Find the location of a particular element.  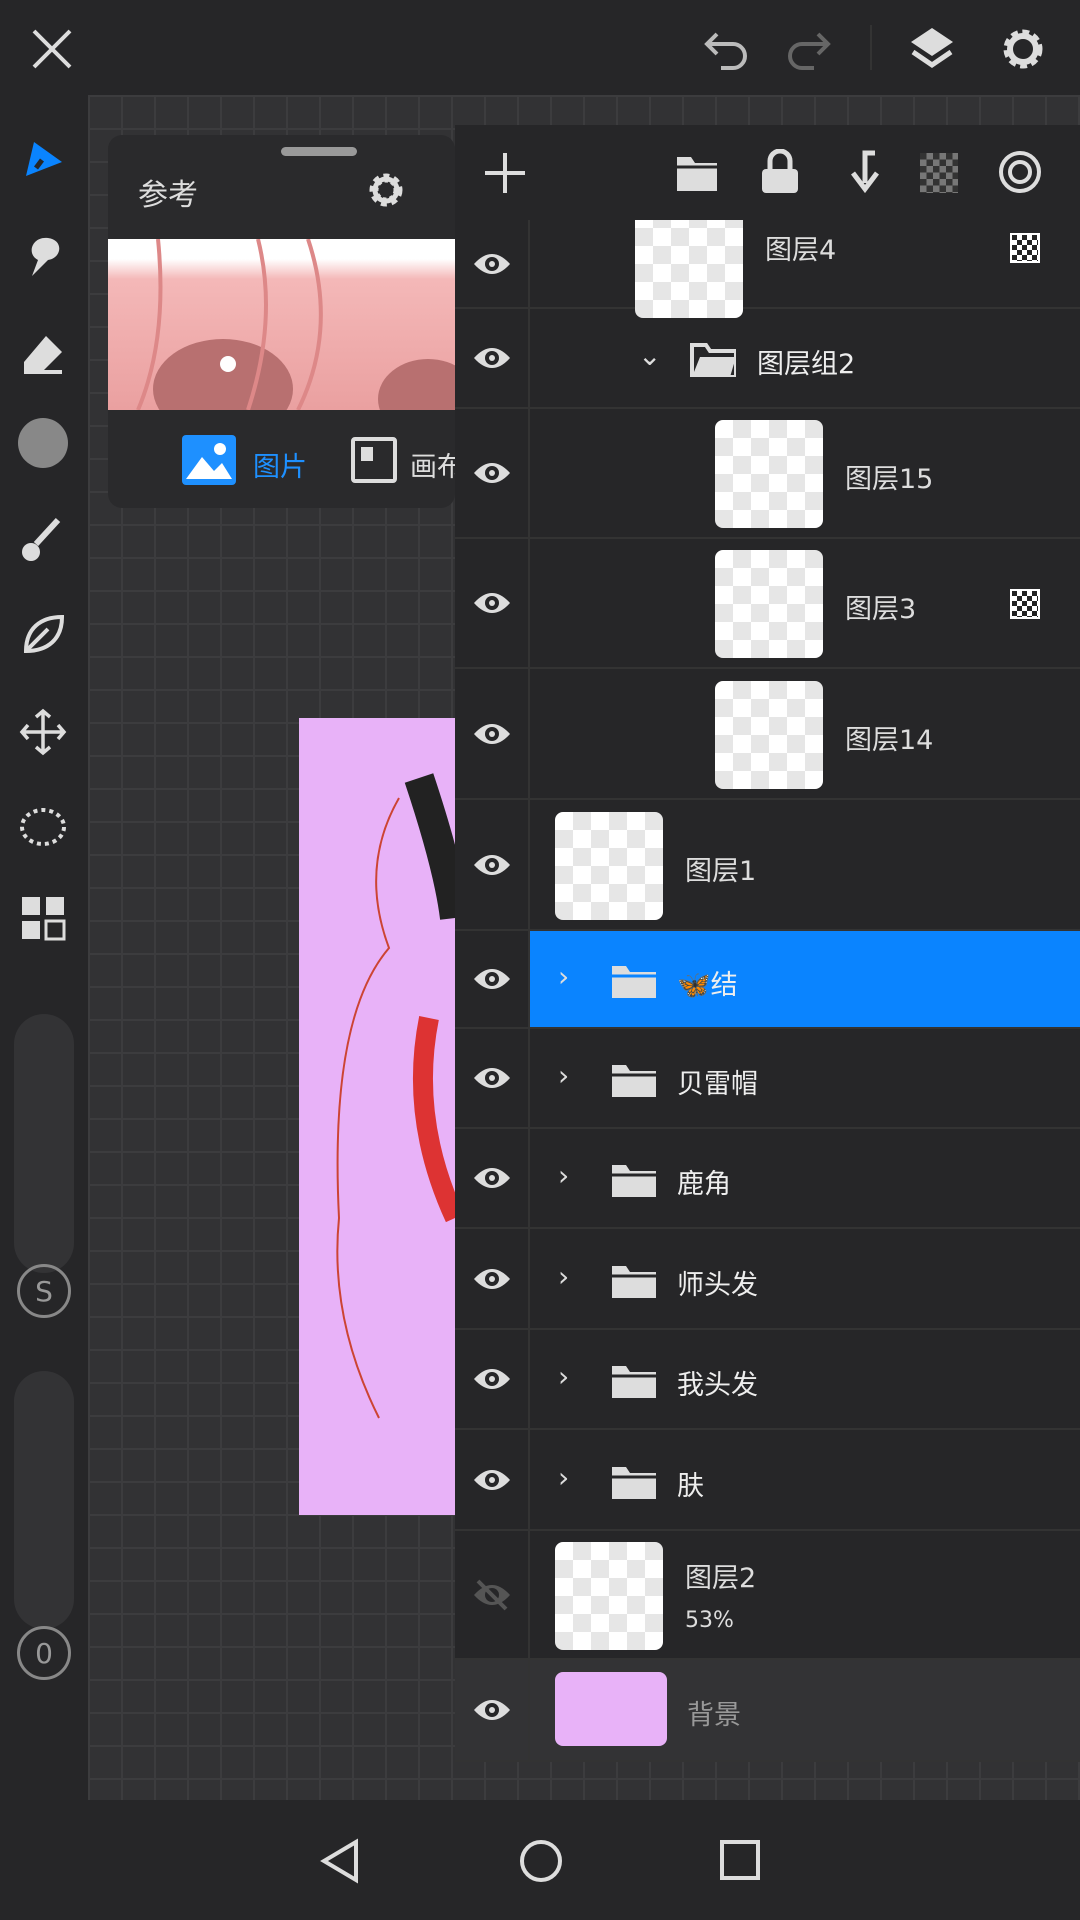

layer-name: 图层4 is located at coordinates (801, 250).